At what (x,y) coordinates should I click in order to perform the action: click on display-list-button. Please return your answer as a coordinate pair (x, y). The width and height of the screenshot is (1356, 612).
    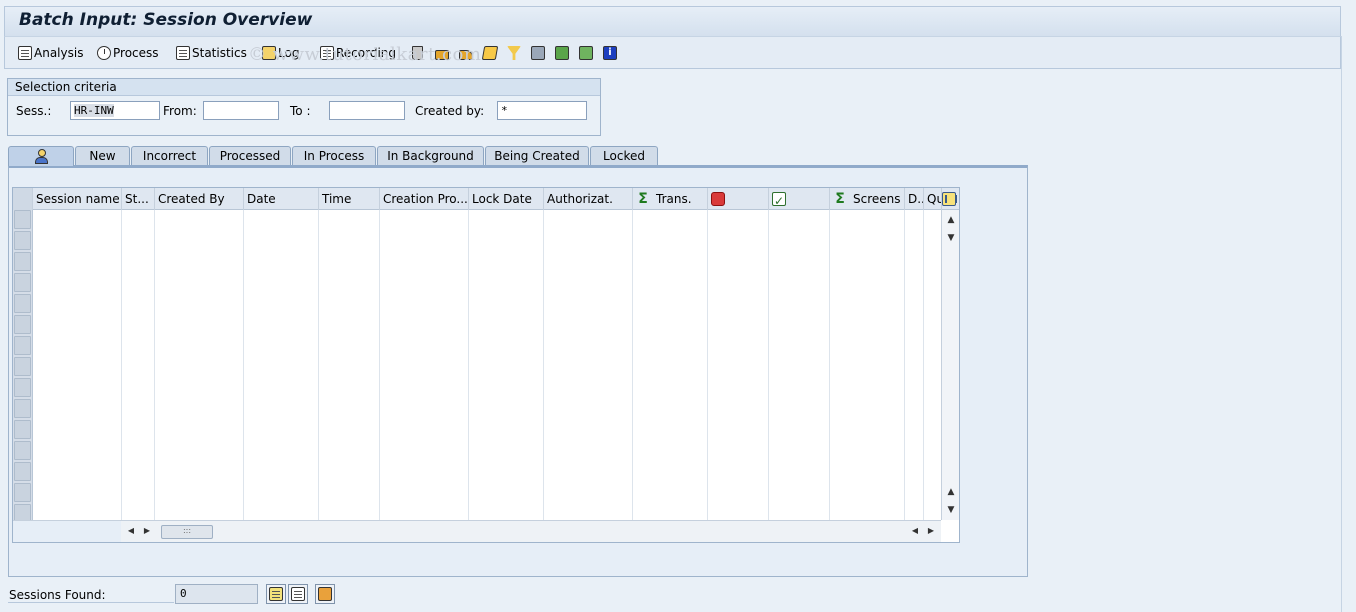
    Looking at the image, I should click on (298, 594).